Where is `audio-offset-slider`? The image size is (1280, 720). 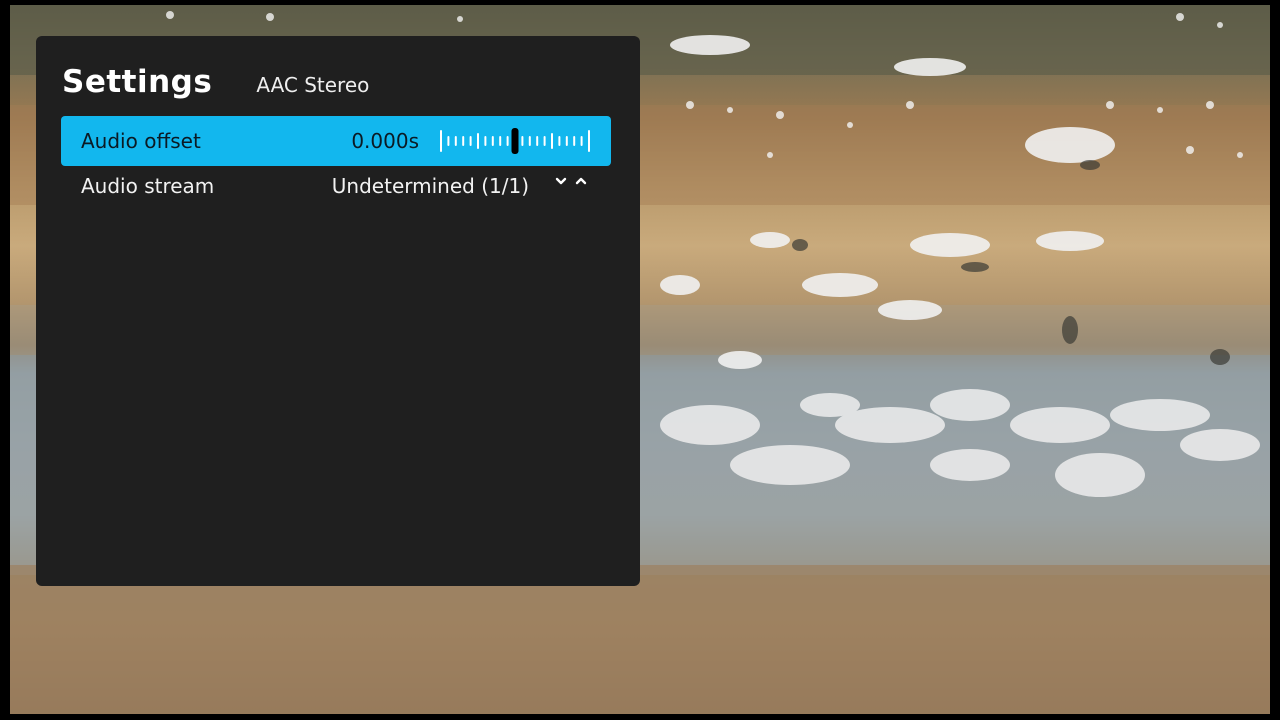
audio-offset-slider is located at coordinates (515, 141).